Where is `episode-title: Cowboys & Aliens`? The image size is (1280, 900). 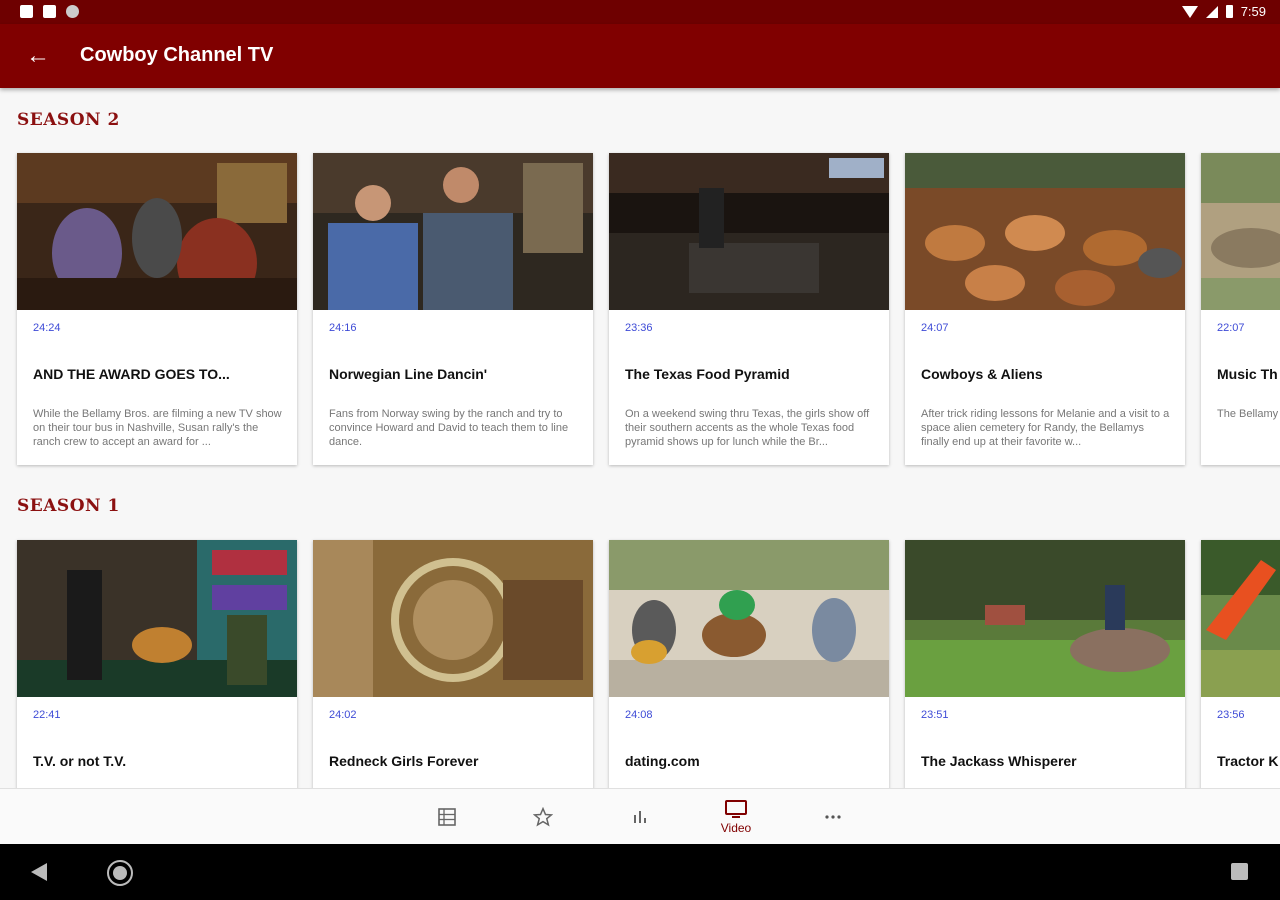 episode-title: Cowboys & Aliens is located at coordinates (982, 374).